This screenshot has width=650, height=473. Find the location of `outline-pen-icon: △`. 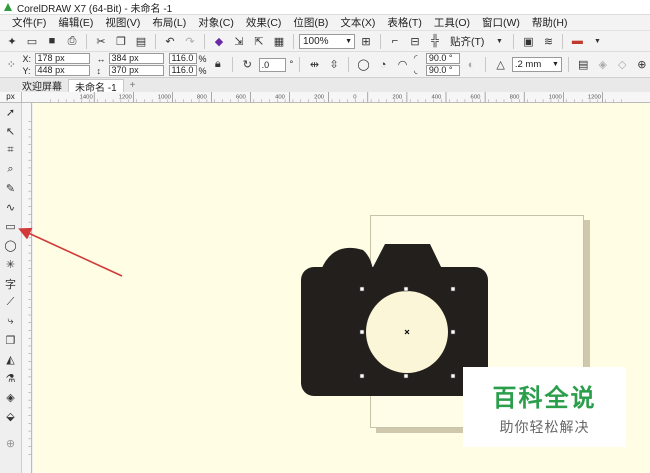

outline-pen-icon: △ is located at coordinates (500, 65).